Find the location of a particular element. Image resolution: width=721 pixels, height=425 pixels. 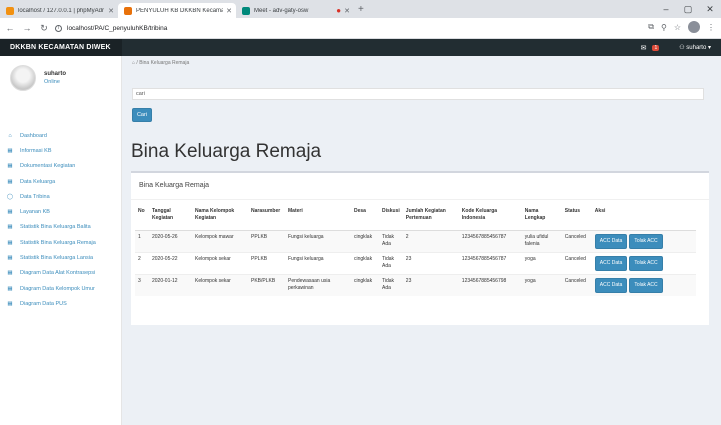

sidebar-item-label: Layanan KB is located at coordinates (35, 212).